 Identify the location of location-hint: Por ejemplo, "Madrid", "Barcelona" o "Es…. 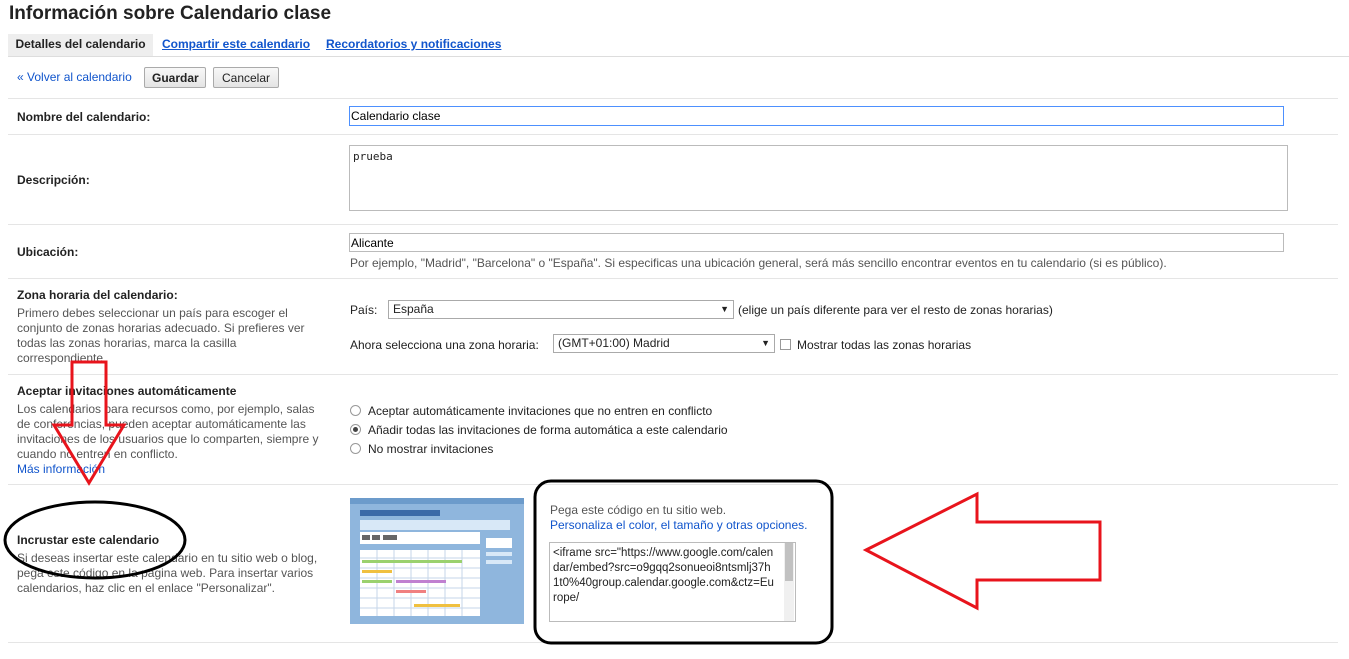
(758, 263).